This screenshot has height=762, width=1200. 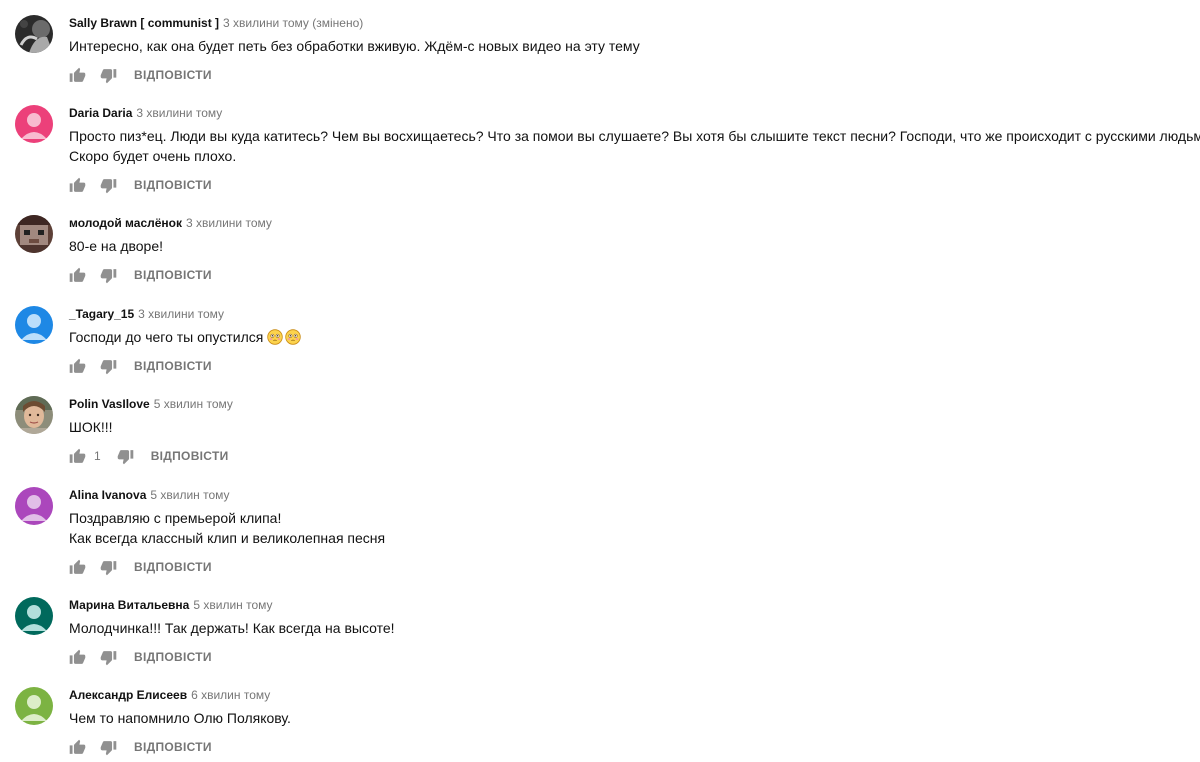 I want to click on comment-text-line: 80-е на дворе!, so click(x=116, y=246).